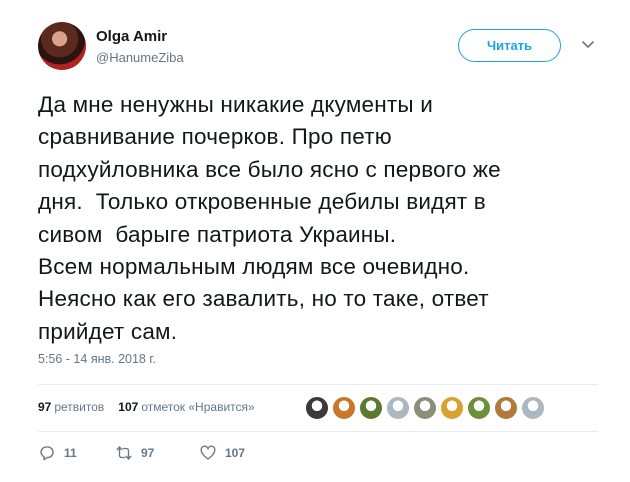 This screenshot has height=482, width=630. I want to click on tweet-line: прийдет сам., so click(108, 331).